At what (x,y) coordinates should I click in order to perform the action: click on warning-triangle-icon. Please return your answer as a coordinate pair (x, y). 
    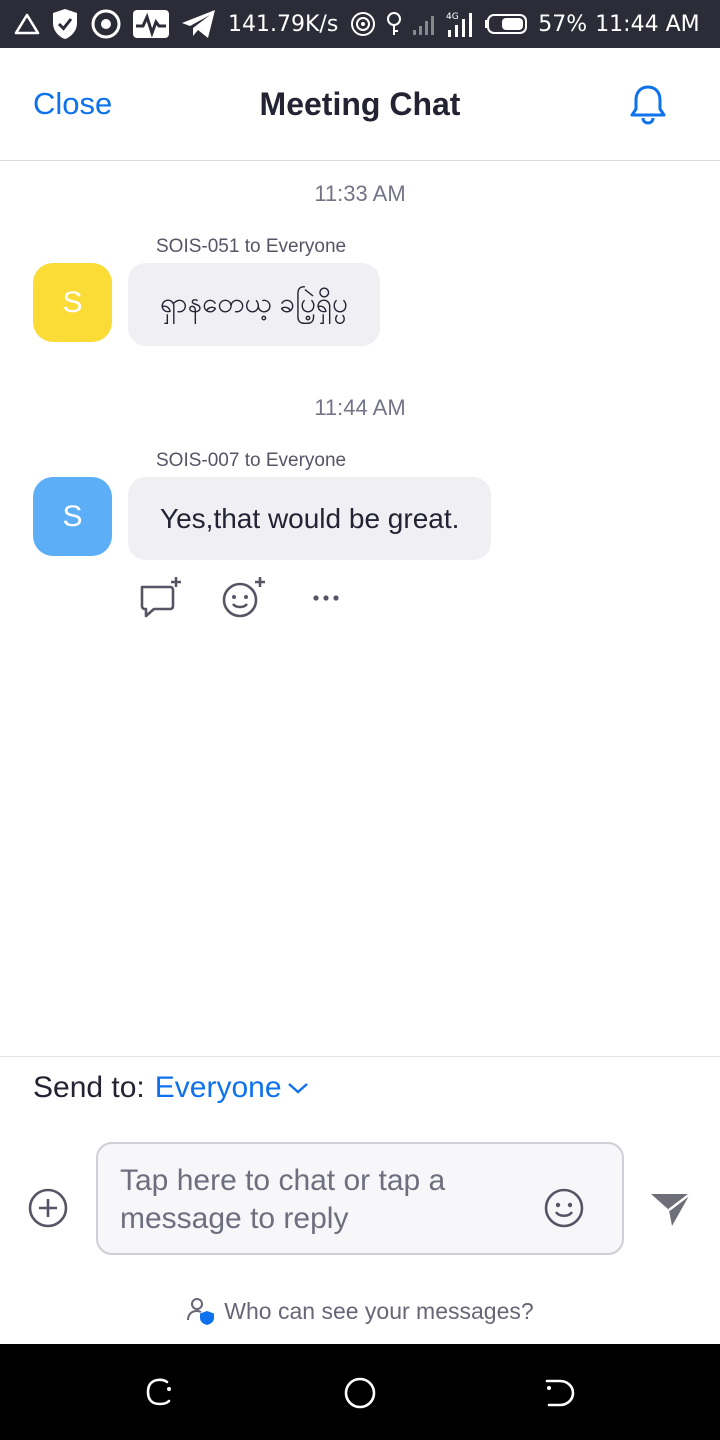
    Looking at the image, I should click on (27, 24).